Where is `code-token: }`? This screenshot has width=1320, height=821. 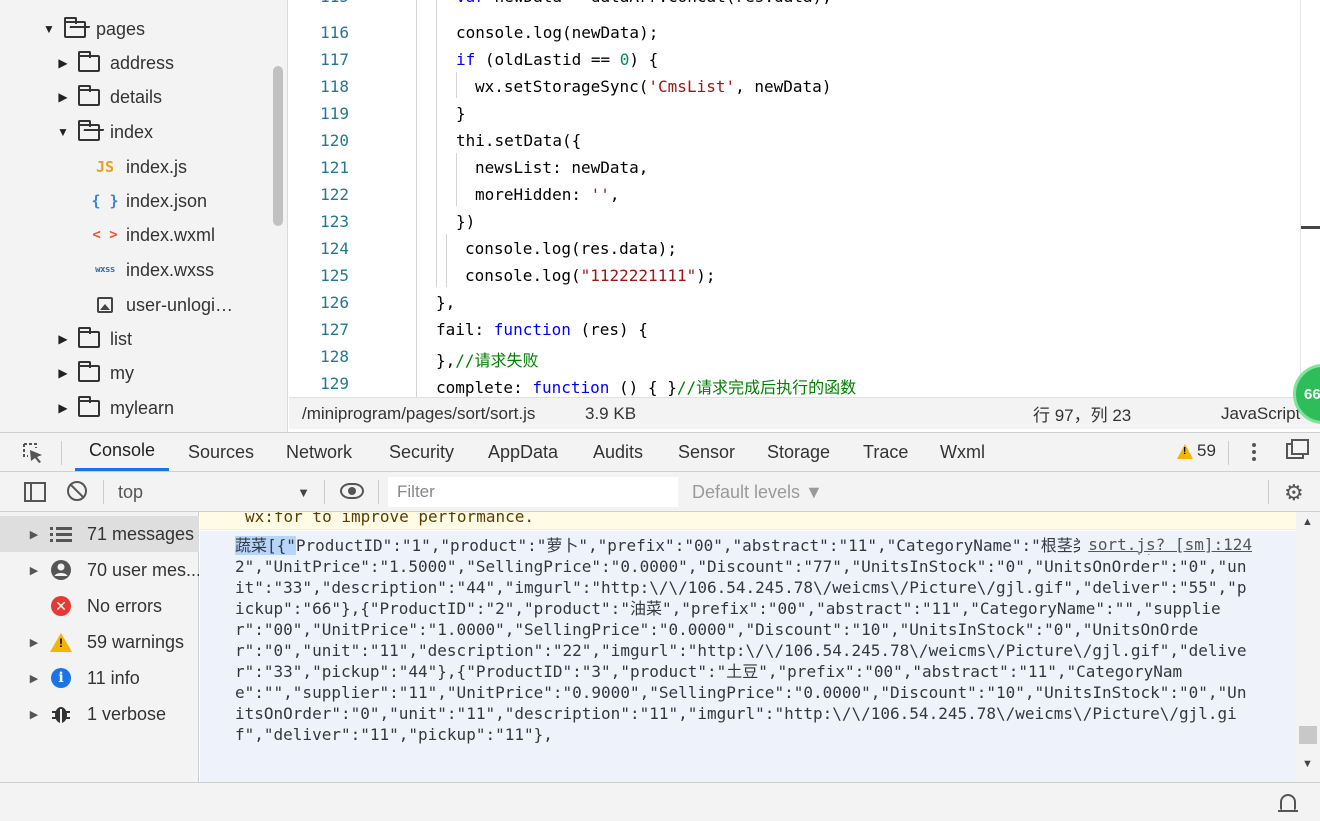 code-token: } is located at coordinates (461, 113).